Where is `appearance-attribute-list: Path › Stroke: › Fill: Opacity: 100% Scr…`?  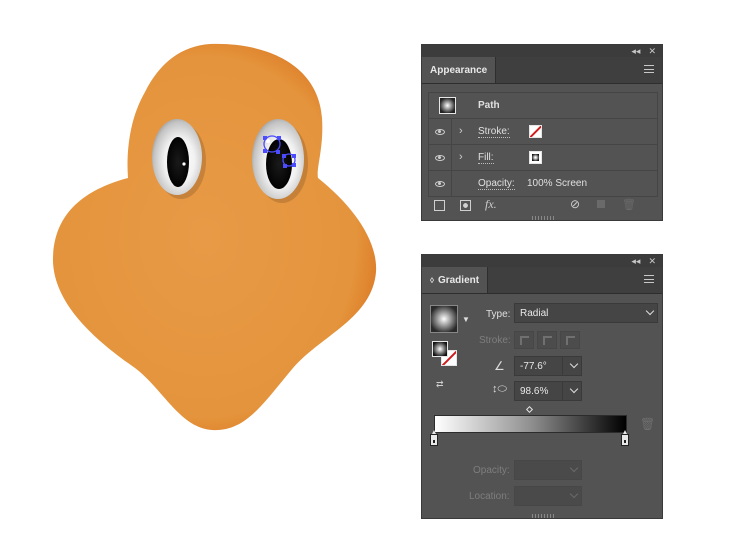 appearance-attribute-list: Path › Stroke: › Fill: Opacity: 100% Scr… is located at coordinates (543, 144).